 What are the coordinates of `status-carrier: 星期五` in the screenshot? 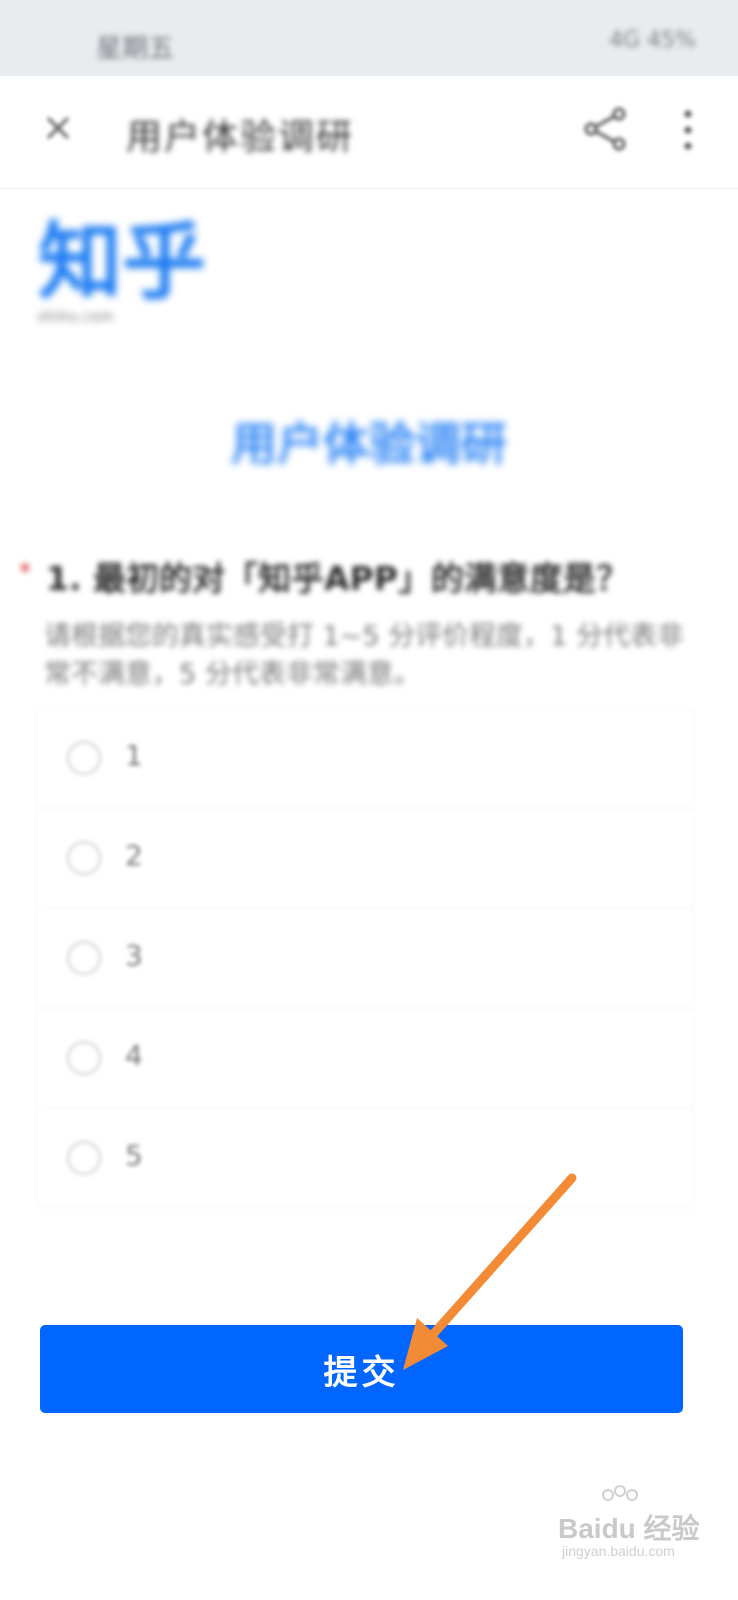 It's located at (135, 49).